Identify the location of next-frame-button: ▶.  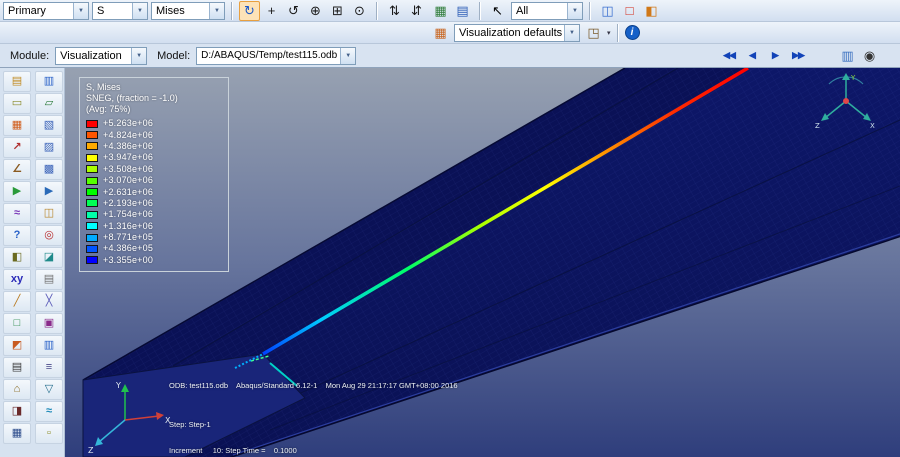
(775, 56).